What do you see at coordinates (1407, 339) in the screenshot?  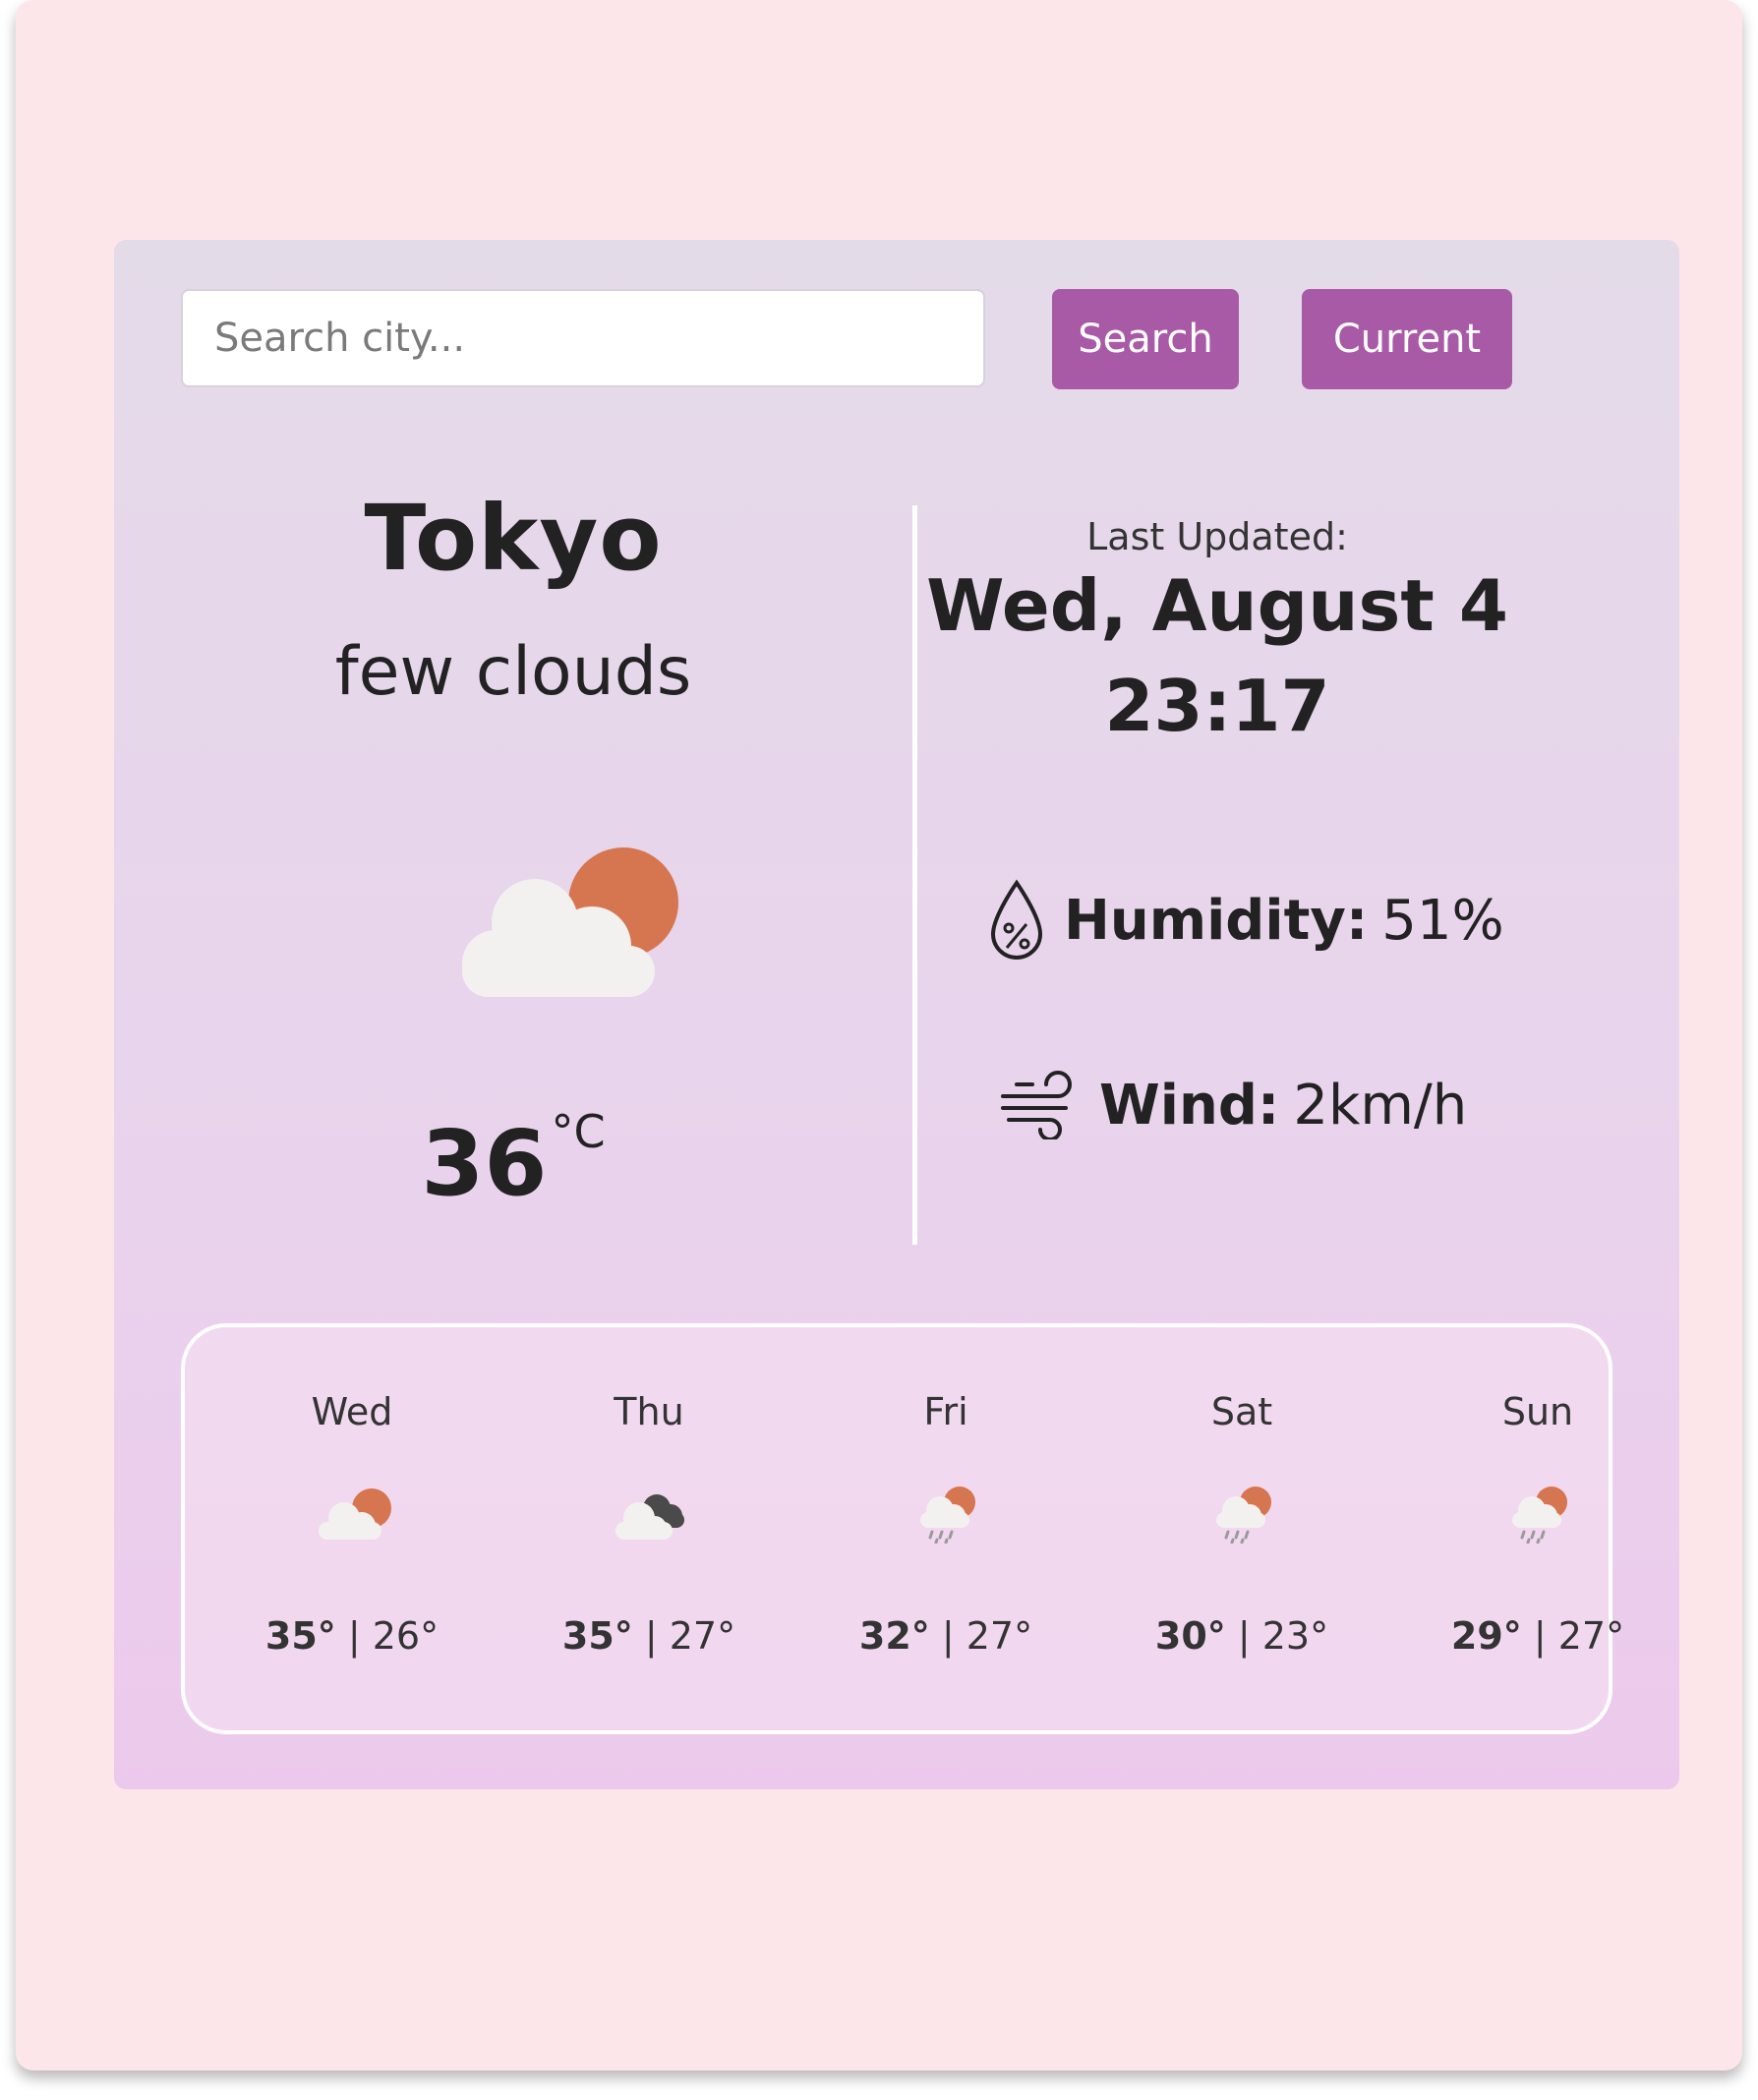 I see `current-location-button: Current` at bounding box center [1407, 339].